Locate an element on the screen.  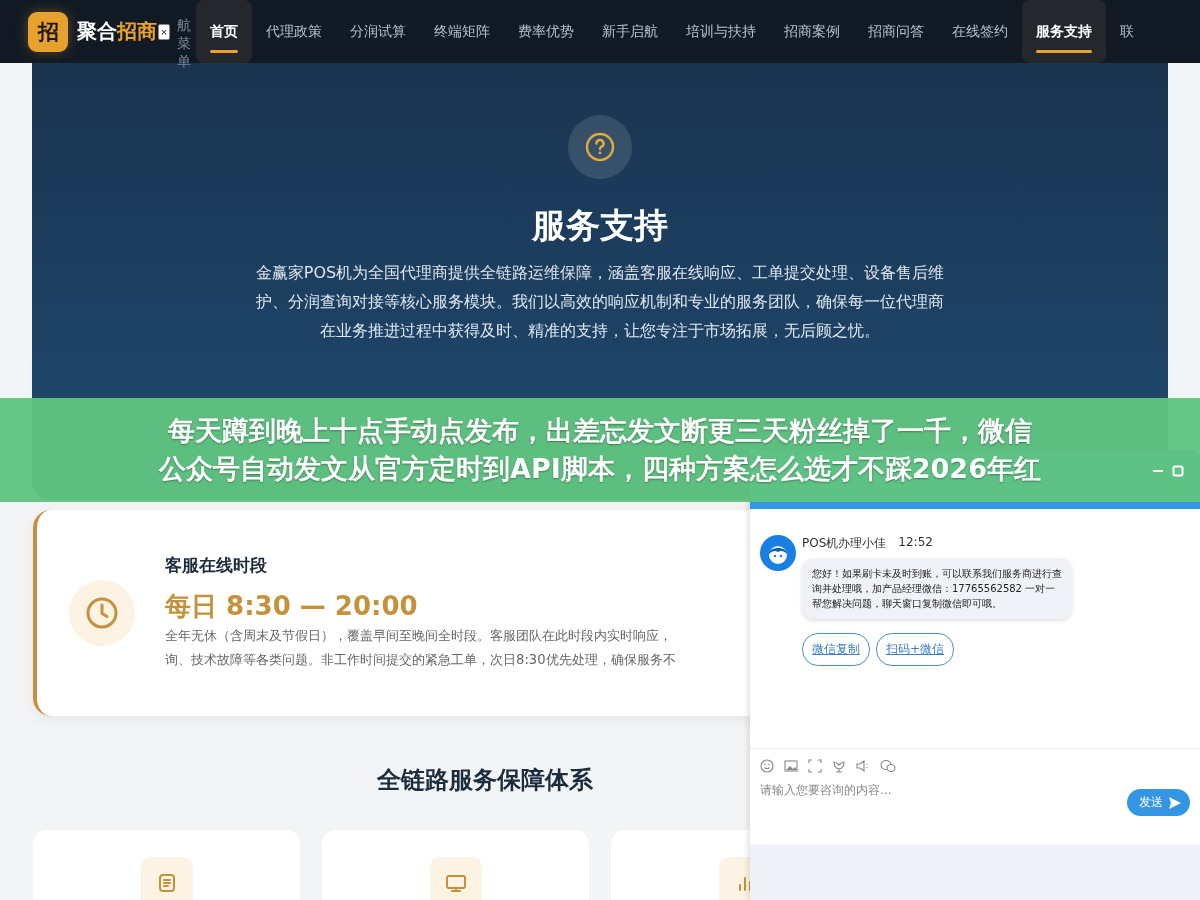
nav-tab: 终端矩阵 is located at coordinates (462, 31).